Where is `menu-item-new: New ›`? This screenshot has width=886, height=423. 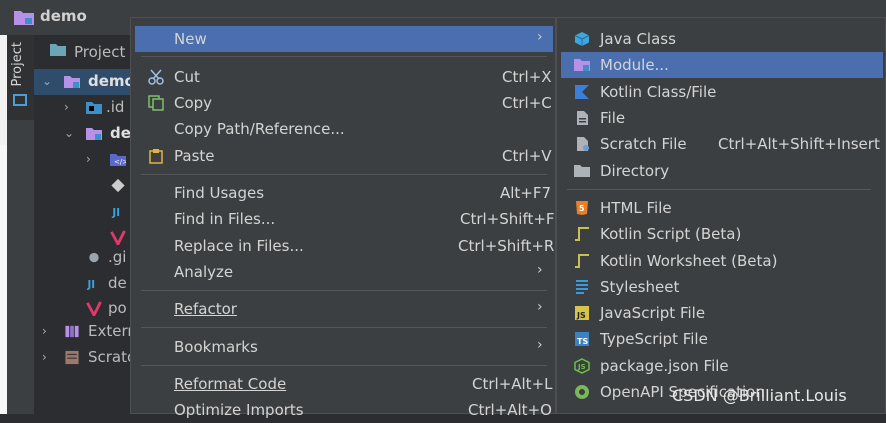 menu-item-new: New › is located at coordinates (344, 39).